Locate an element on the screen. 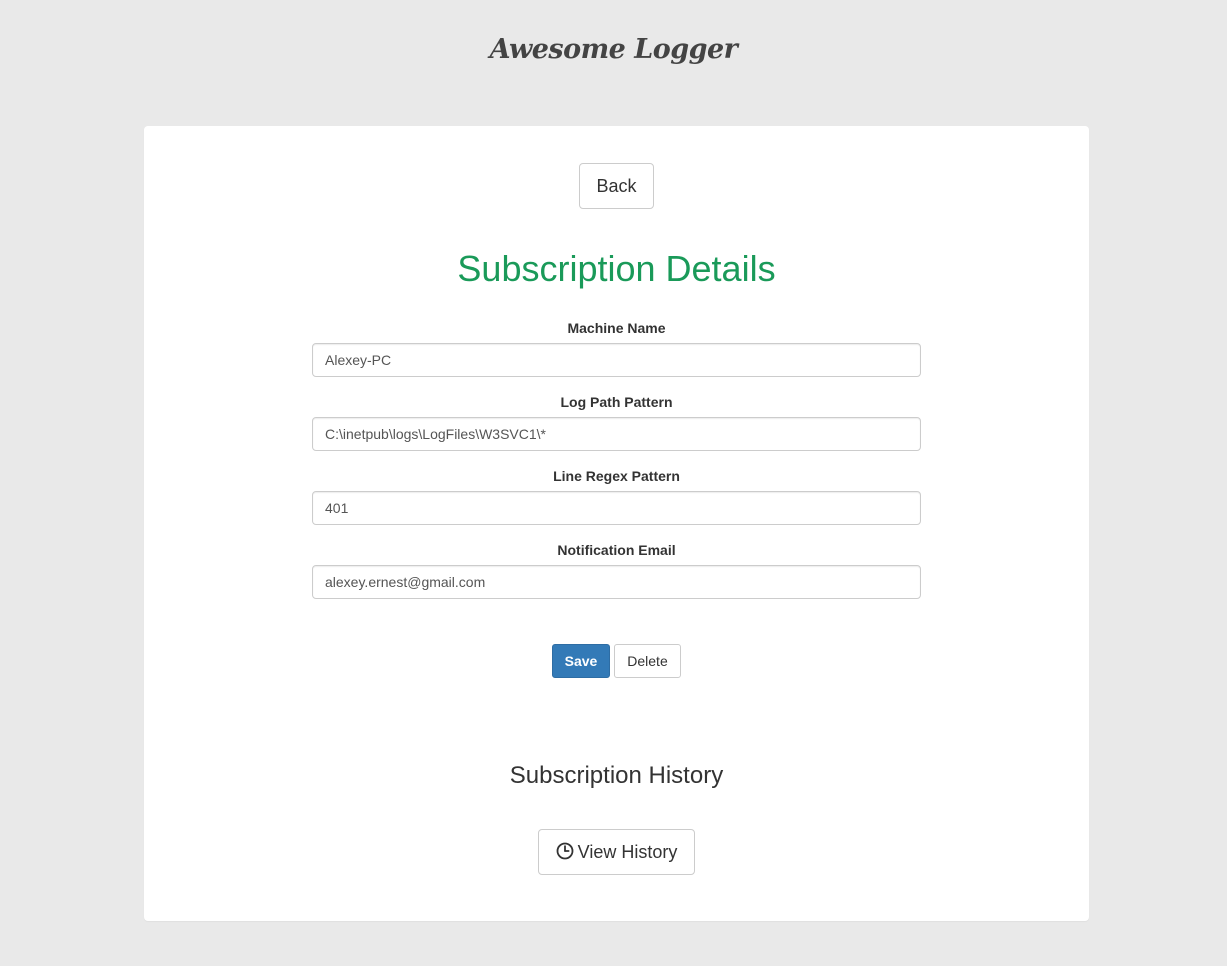 The width and height of the screenshot is (1227, 966). clock-icon is located at coordinates (565, 854).